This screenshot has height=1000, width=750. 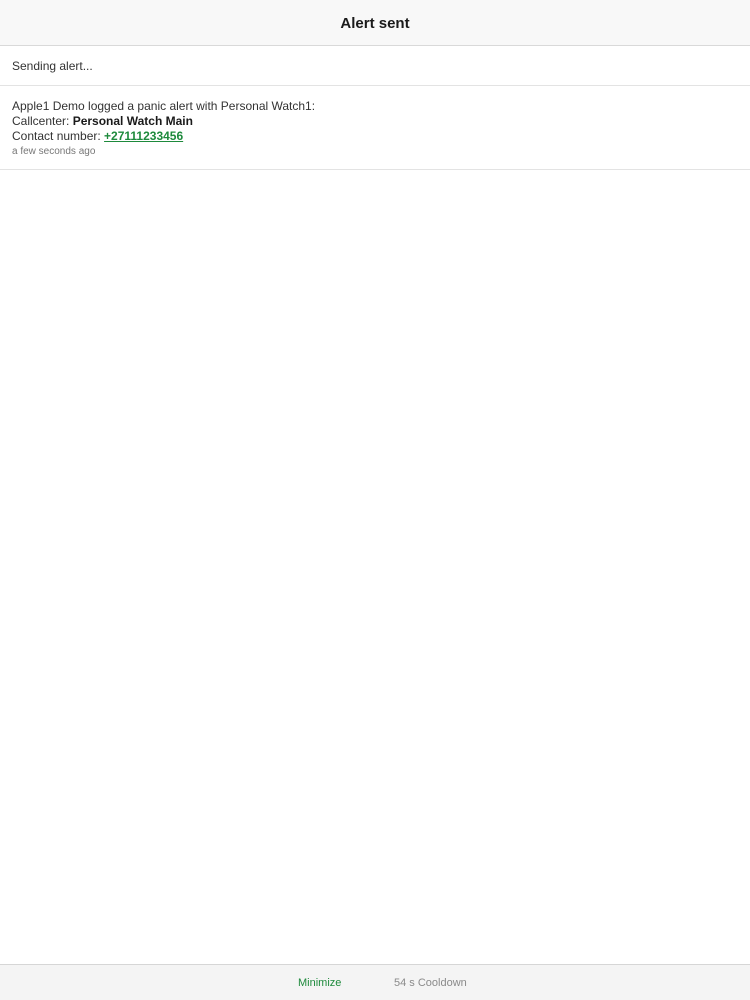 I want to click on callcenter-line: Callcenter: Personal Watch Main, so click(x=375, y=121).